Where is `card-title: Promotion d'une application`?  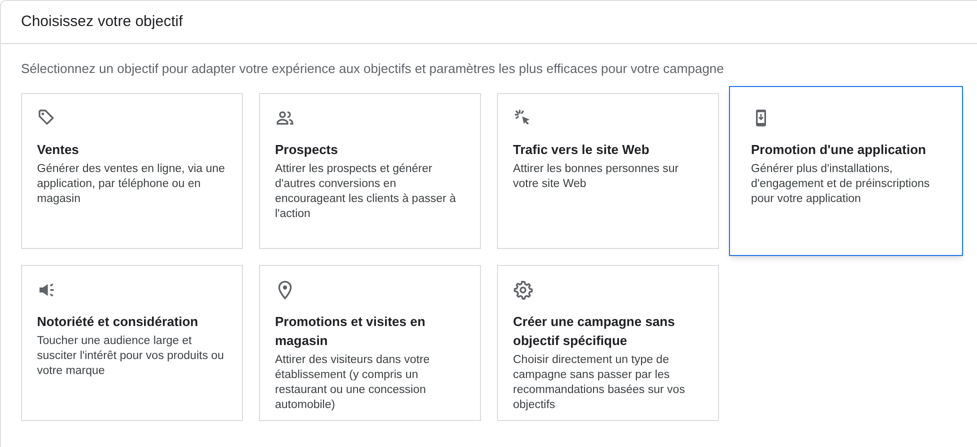
card-title: Promotion d'une application is located at coordinates (839, 149).